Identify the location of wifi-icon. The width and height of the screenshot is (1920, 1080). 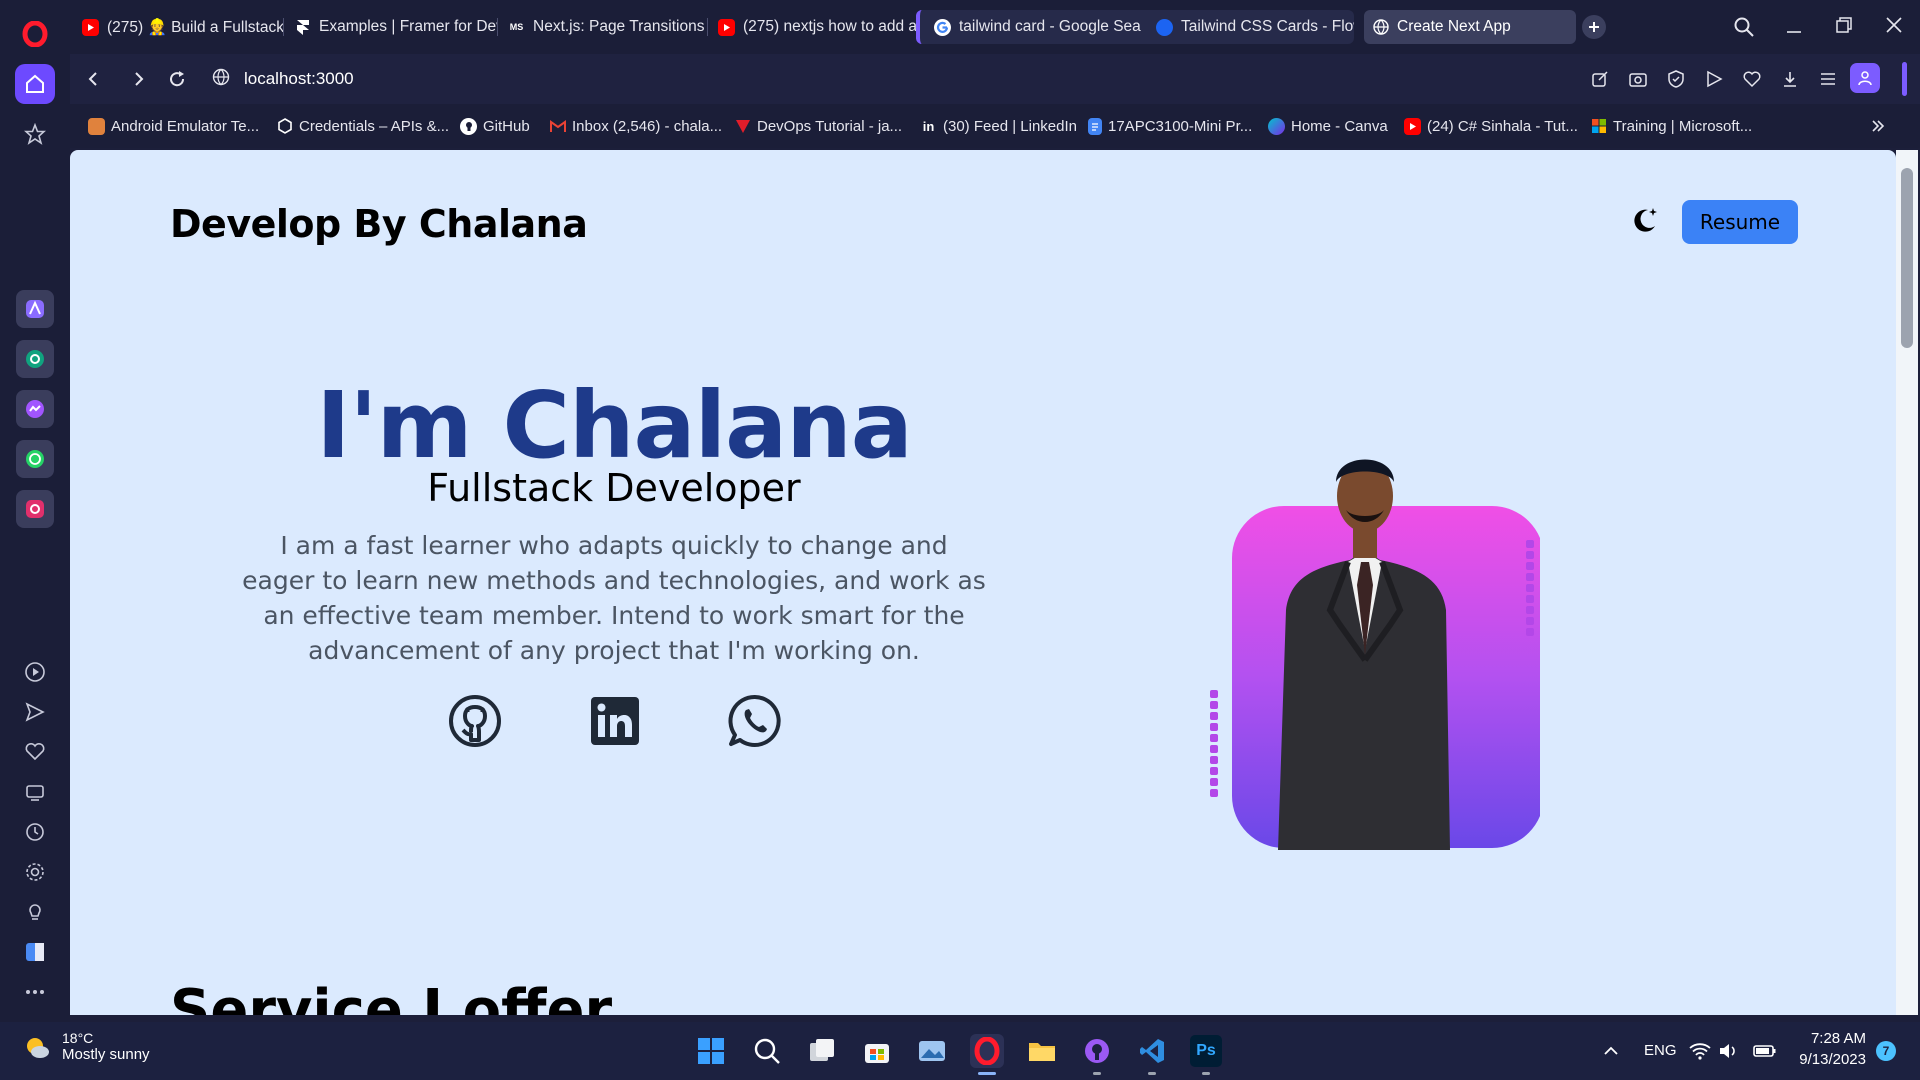
(1700, 1051).